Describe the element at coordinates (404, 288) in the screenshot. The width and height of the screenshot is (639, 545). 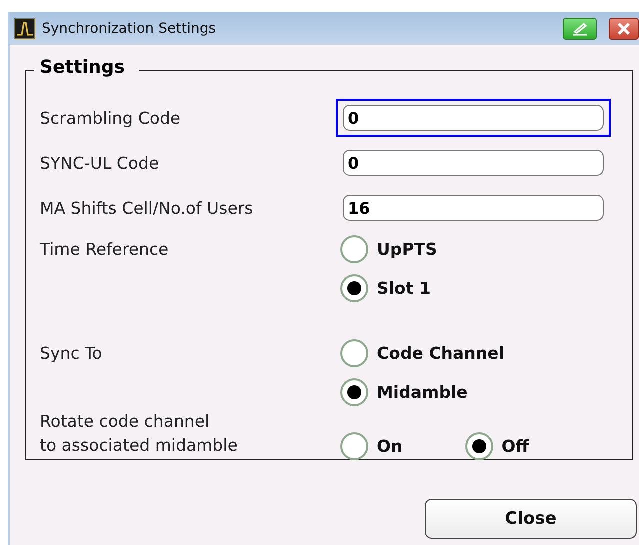
I see `radio-label: Slot 1` at that location.